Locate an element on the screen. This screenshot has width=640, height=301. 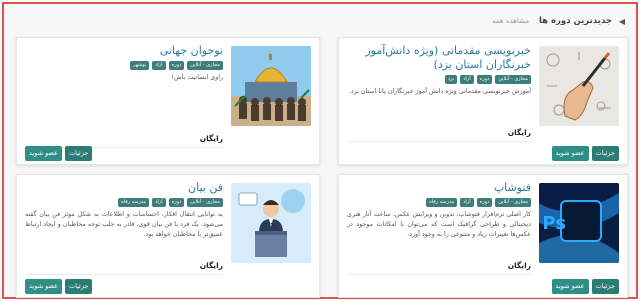
hand-writing-icon is located at coordinates (579, 86).